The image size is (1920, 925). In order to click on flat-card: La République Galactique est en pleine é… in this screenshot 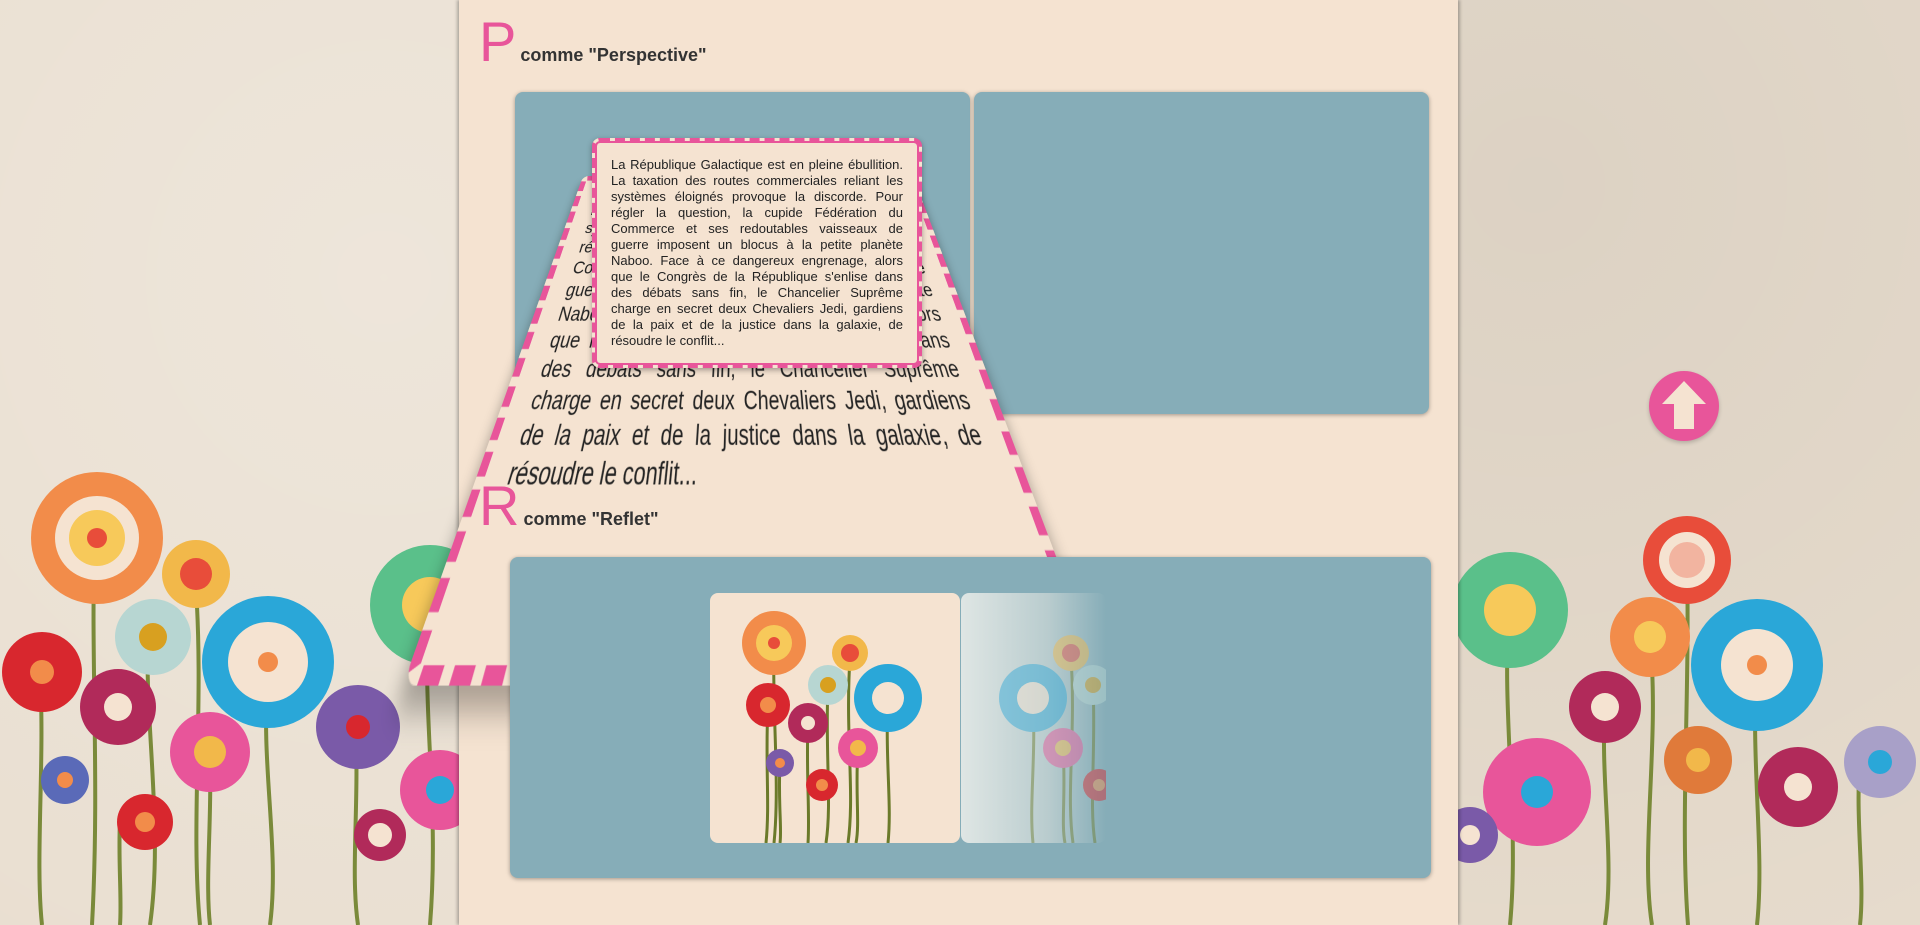, I will do `click(757, 253)`.